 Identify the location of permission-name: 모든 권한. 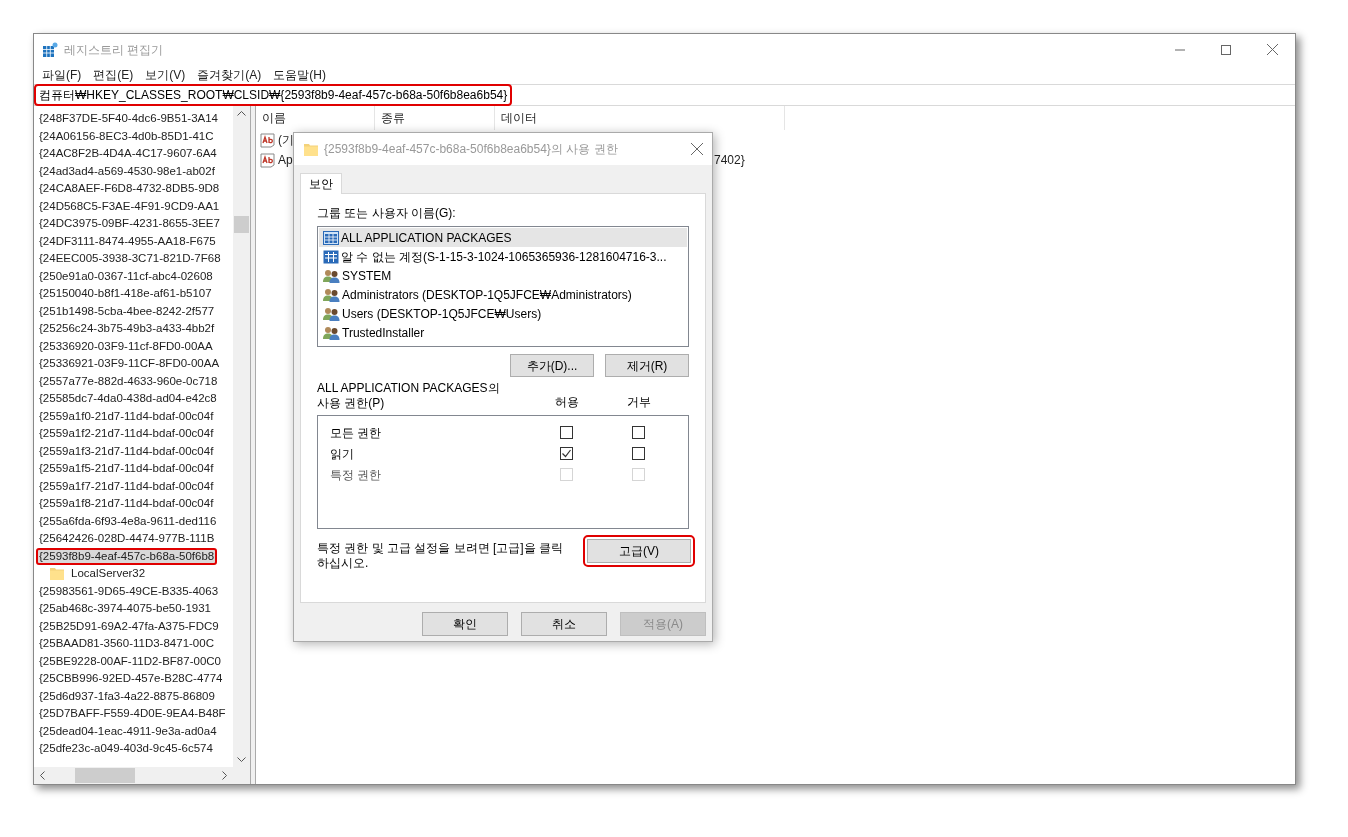
(356, 433).